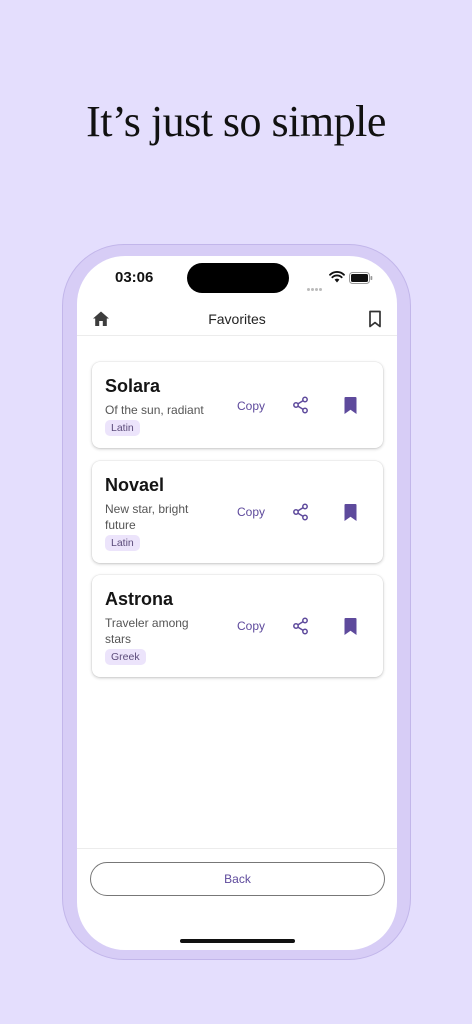 This screenshot has height=1024, width=472. I want to click on status-icons, so click(340, 281).